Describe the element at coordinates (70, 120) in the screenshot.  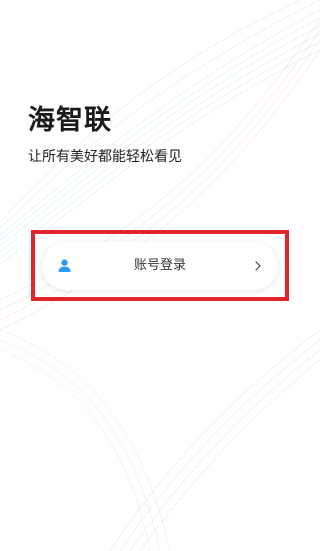
I see `app-title: 海智联` at that location.